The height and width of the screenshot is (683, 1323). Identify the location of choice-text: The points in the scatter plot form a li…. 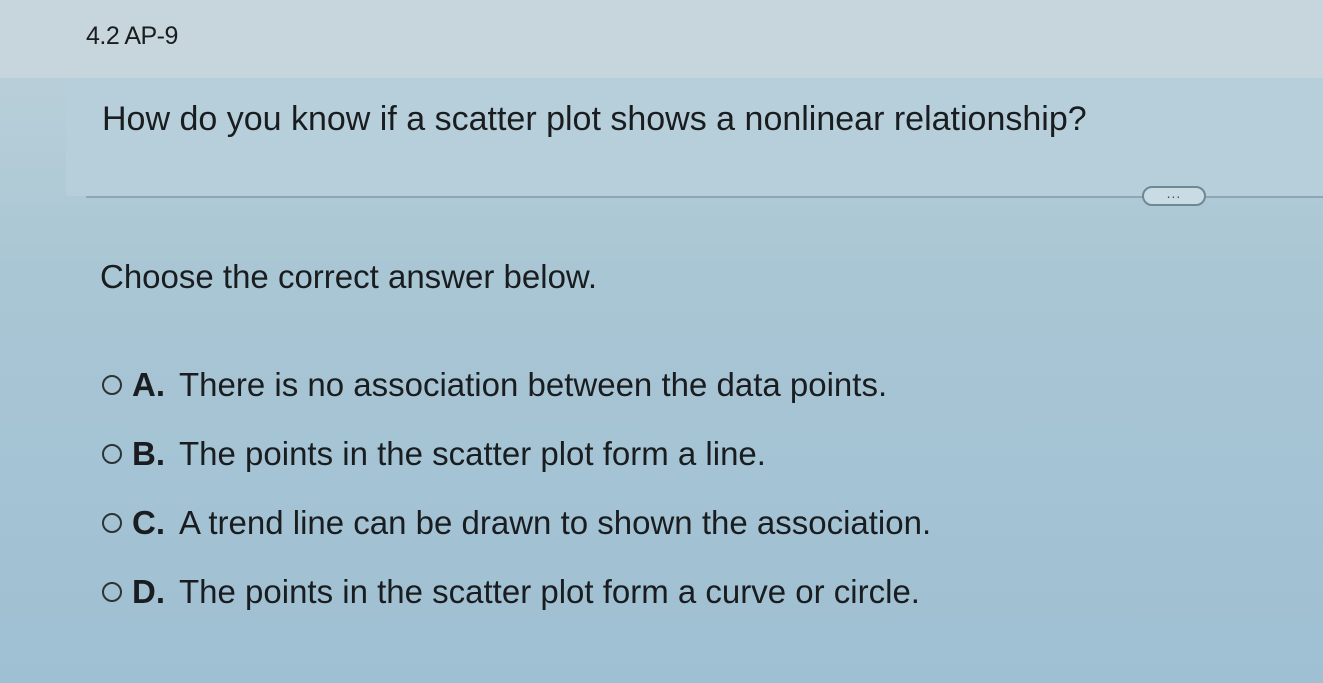
(472, 453).